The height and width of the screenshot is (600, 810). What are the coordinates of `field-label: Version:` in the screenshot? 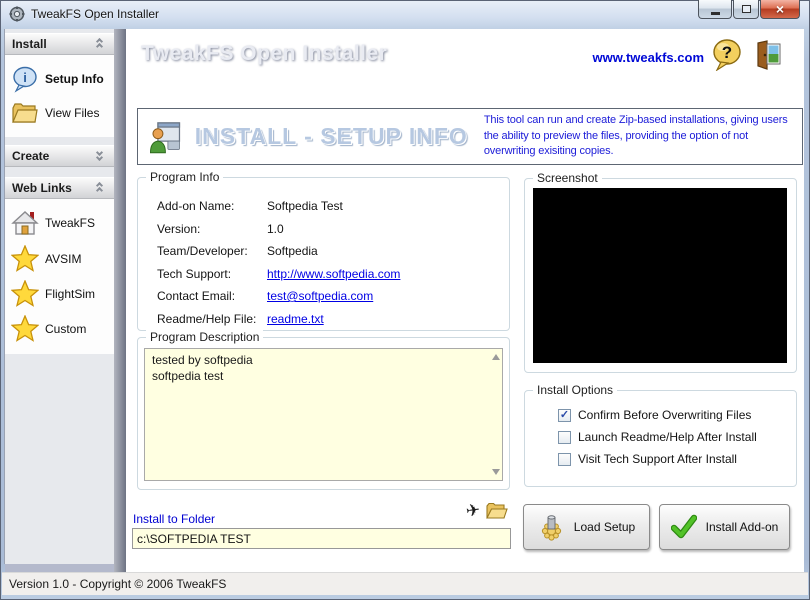 It's located at (179, 228).